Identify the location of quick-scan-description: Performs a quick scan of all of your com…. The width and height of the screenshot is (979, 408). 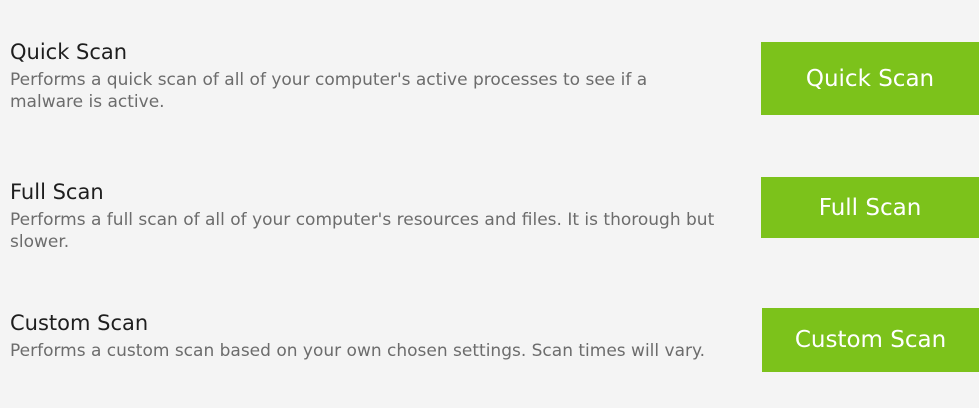
(329, 91).